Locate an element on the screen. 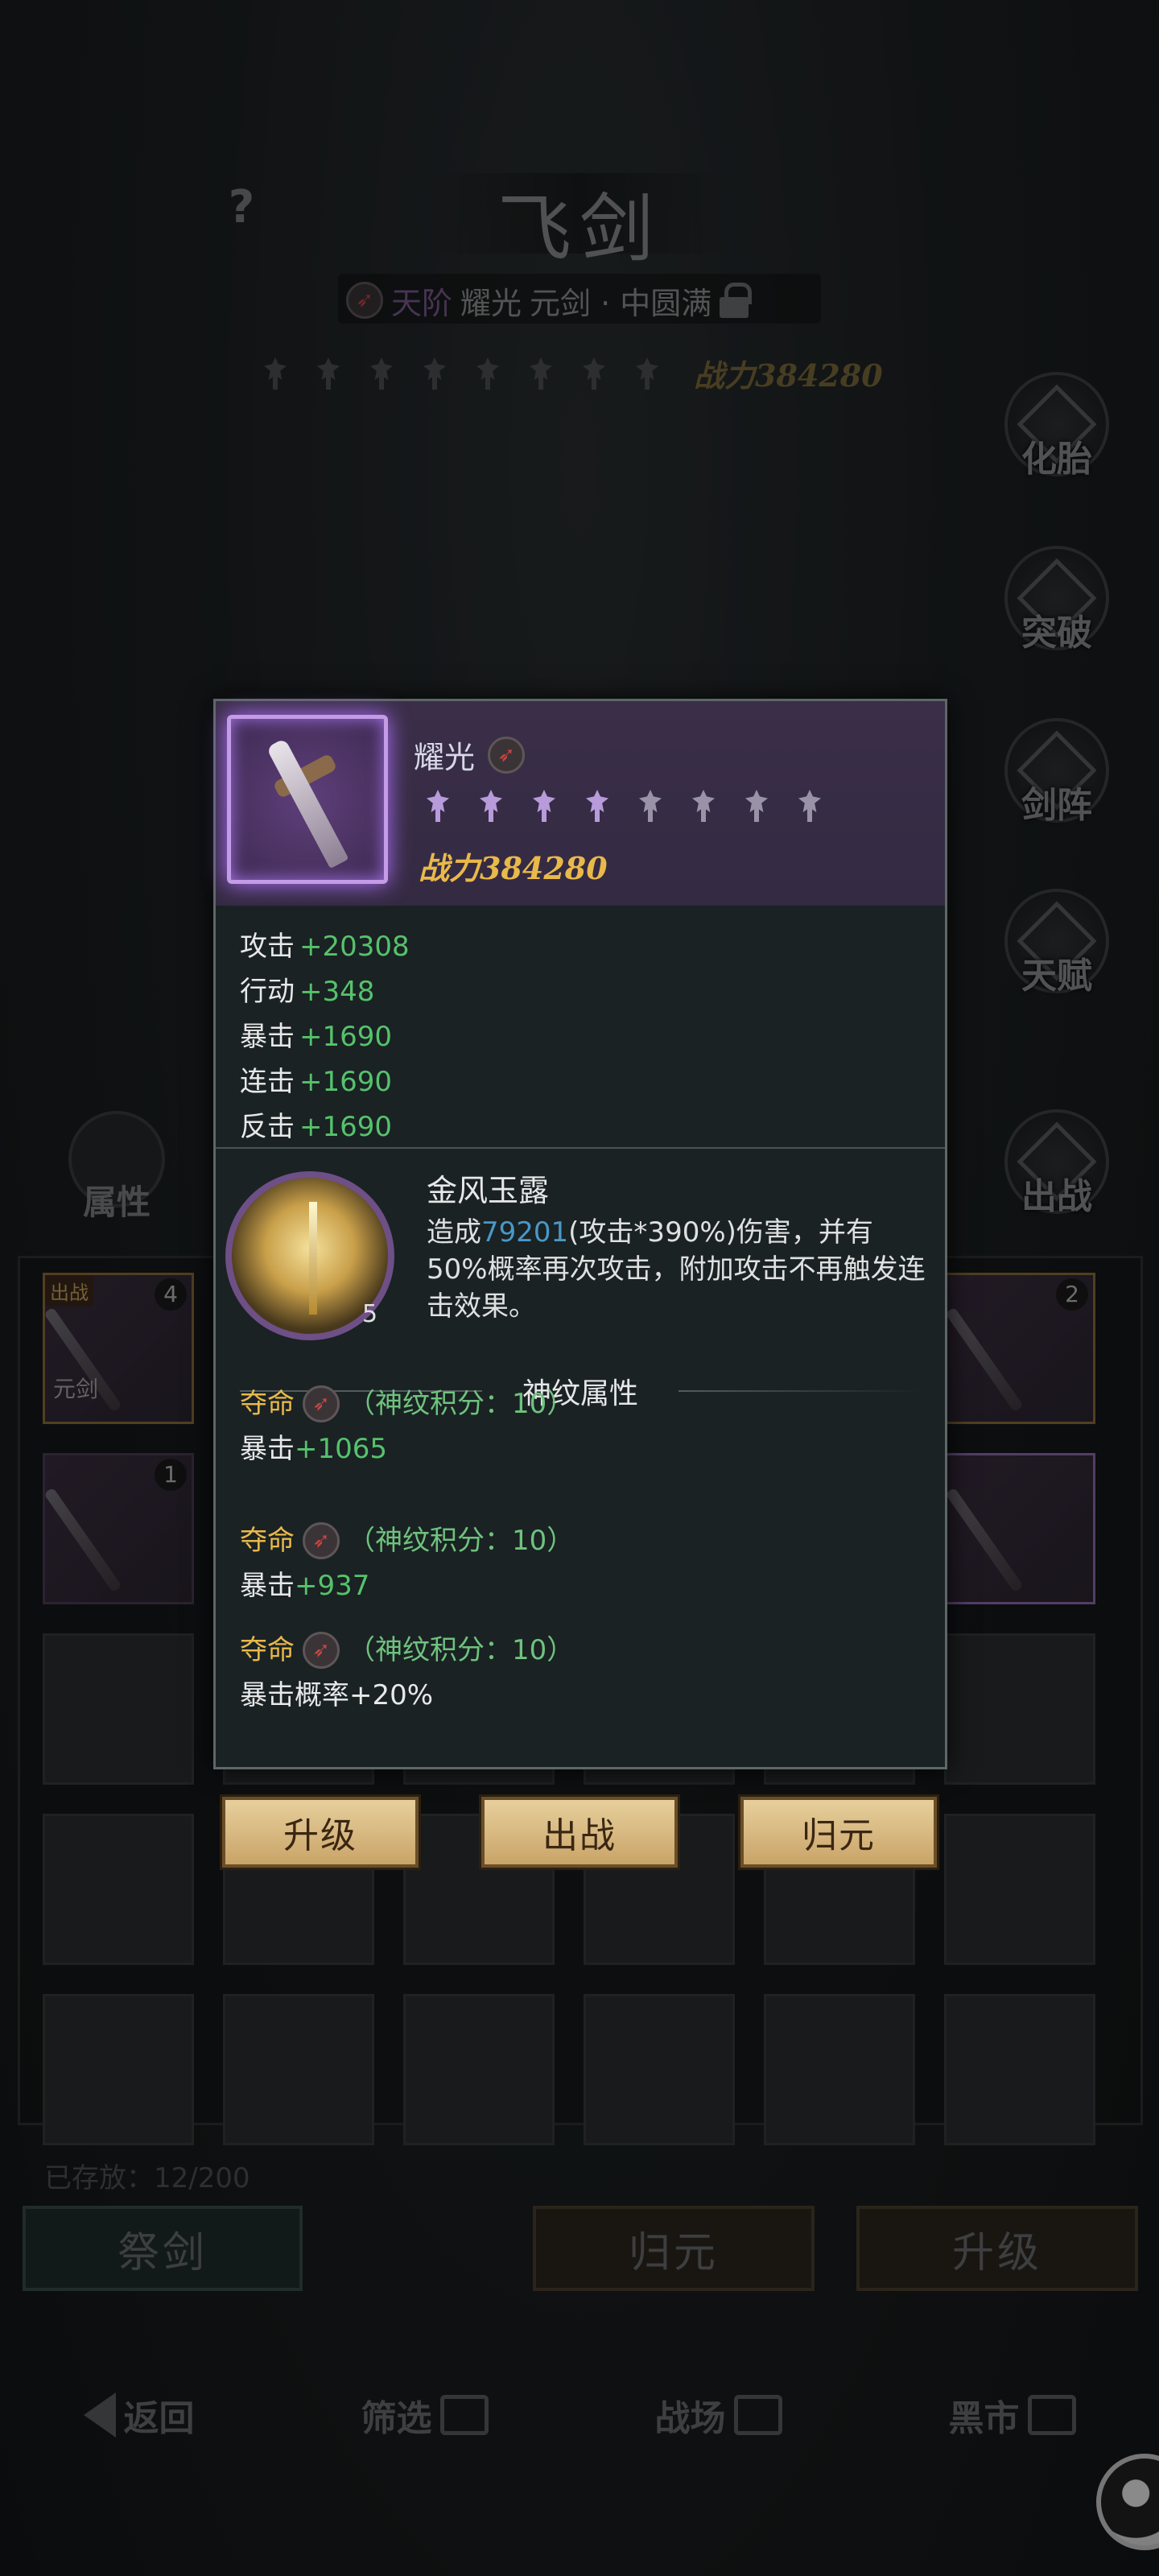  stat-row: 攻击 +20308 is located at coordinates (325, 946).